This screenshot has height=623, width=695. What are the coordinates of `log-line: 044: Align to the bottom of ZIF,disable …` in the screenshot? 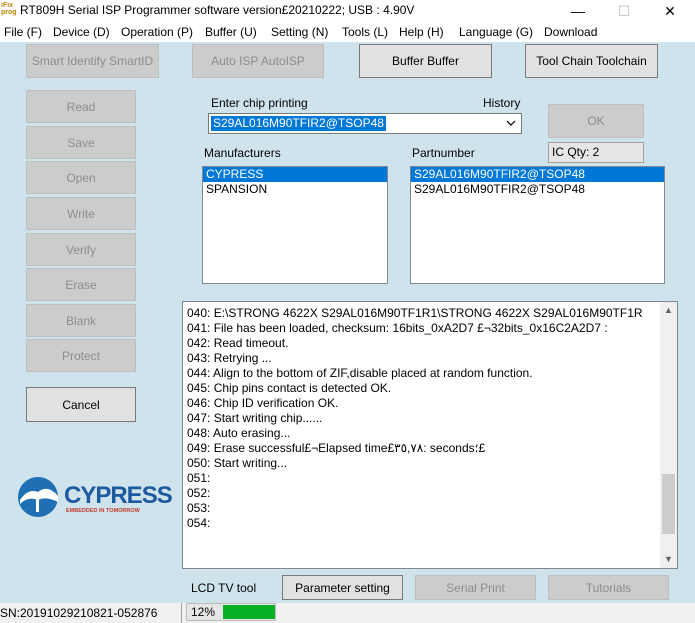 It's located at (360, 373).